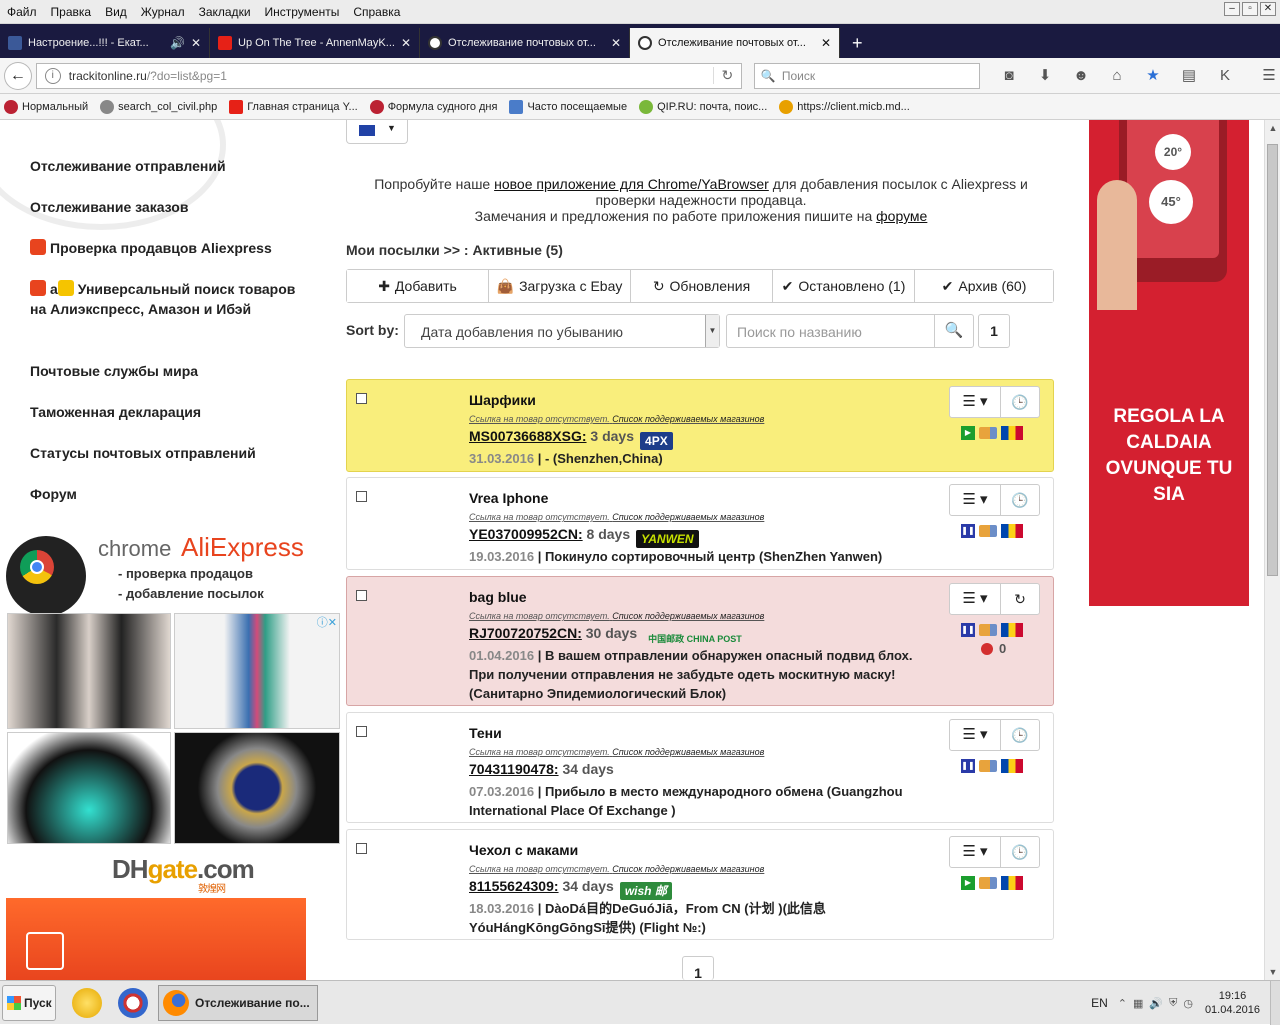 The height and width of the screenshot is (1025, 1280). I want to click on ad-banner-bottom, so click(156, 939).